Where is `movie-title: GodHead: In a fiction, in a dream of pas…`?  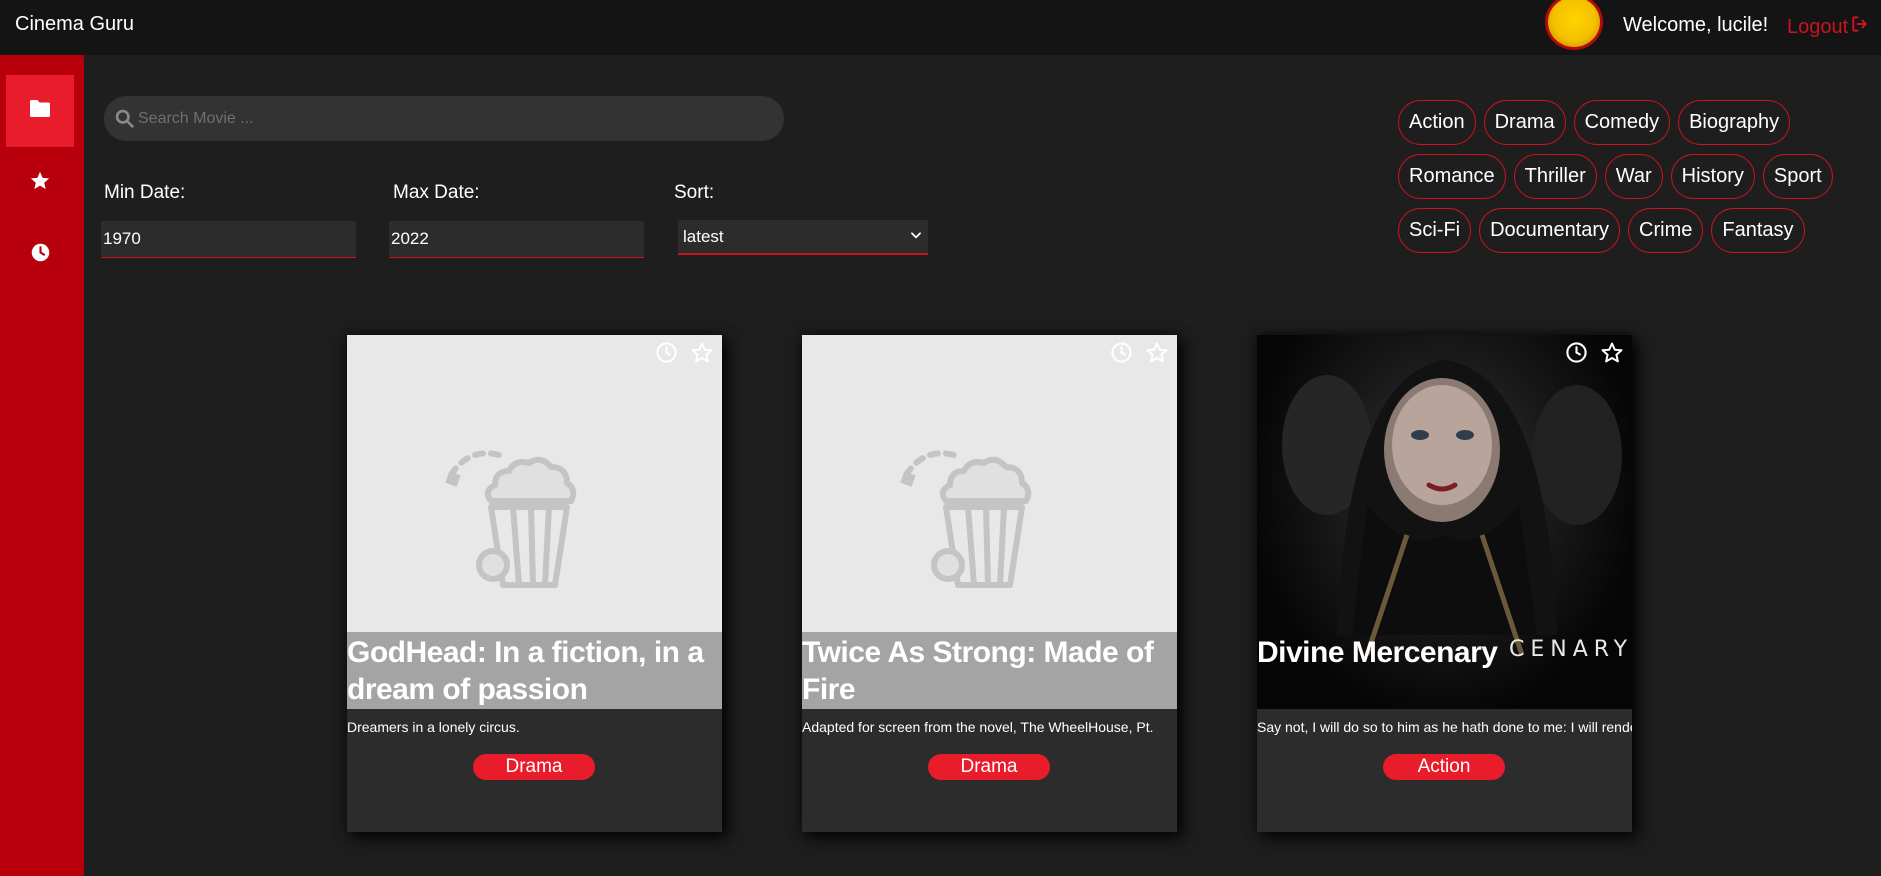
movie-title: GodHead: In a fiction, in a dream of pas… is located at coordinates (534, 670).